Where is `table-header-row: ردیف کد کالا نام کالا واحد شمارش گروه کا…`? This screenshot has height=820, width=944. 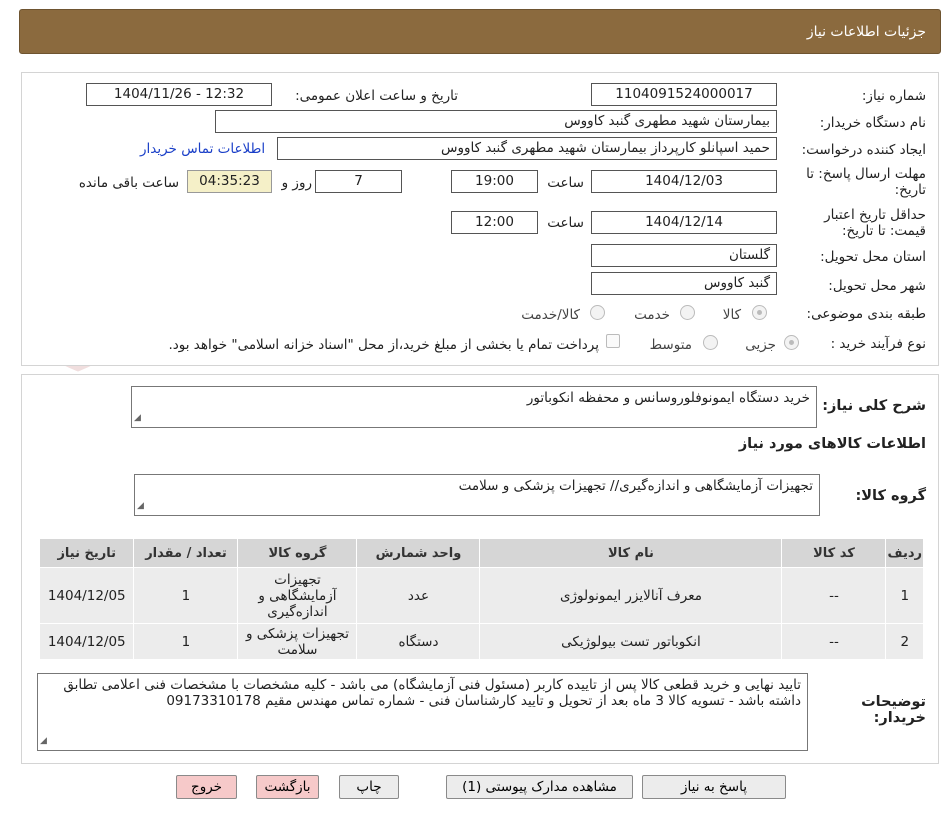
table-header-row: ردیف کد کالا نام کالا واحد شمارش گروه کا… is located at coordinates (481, 553).